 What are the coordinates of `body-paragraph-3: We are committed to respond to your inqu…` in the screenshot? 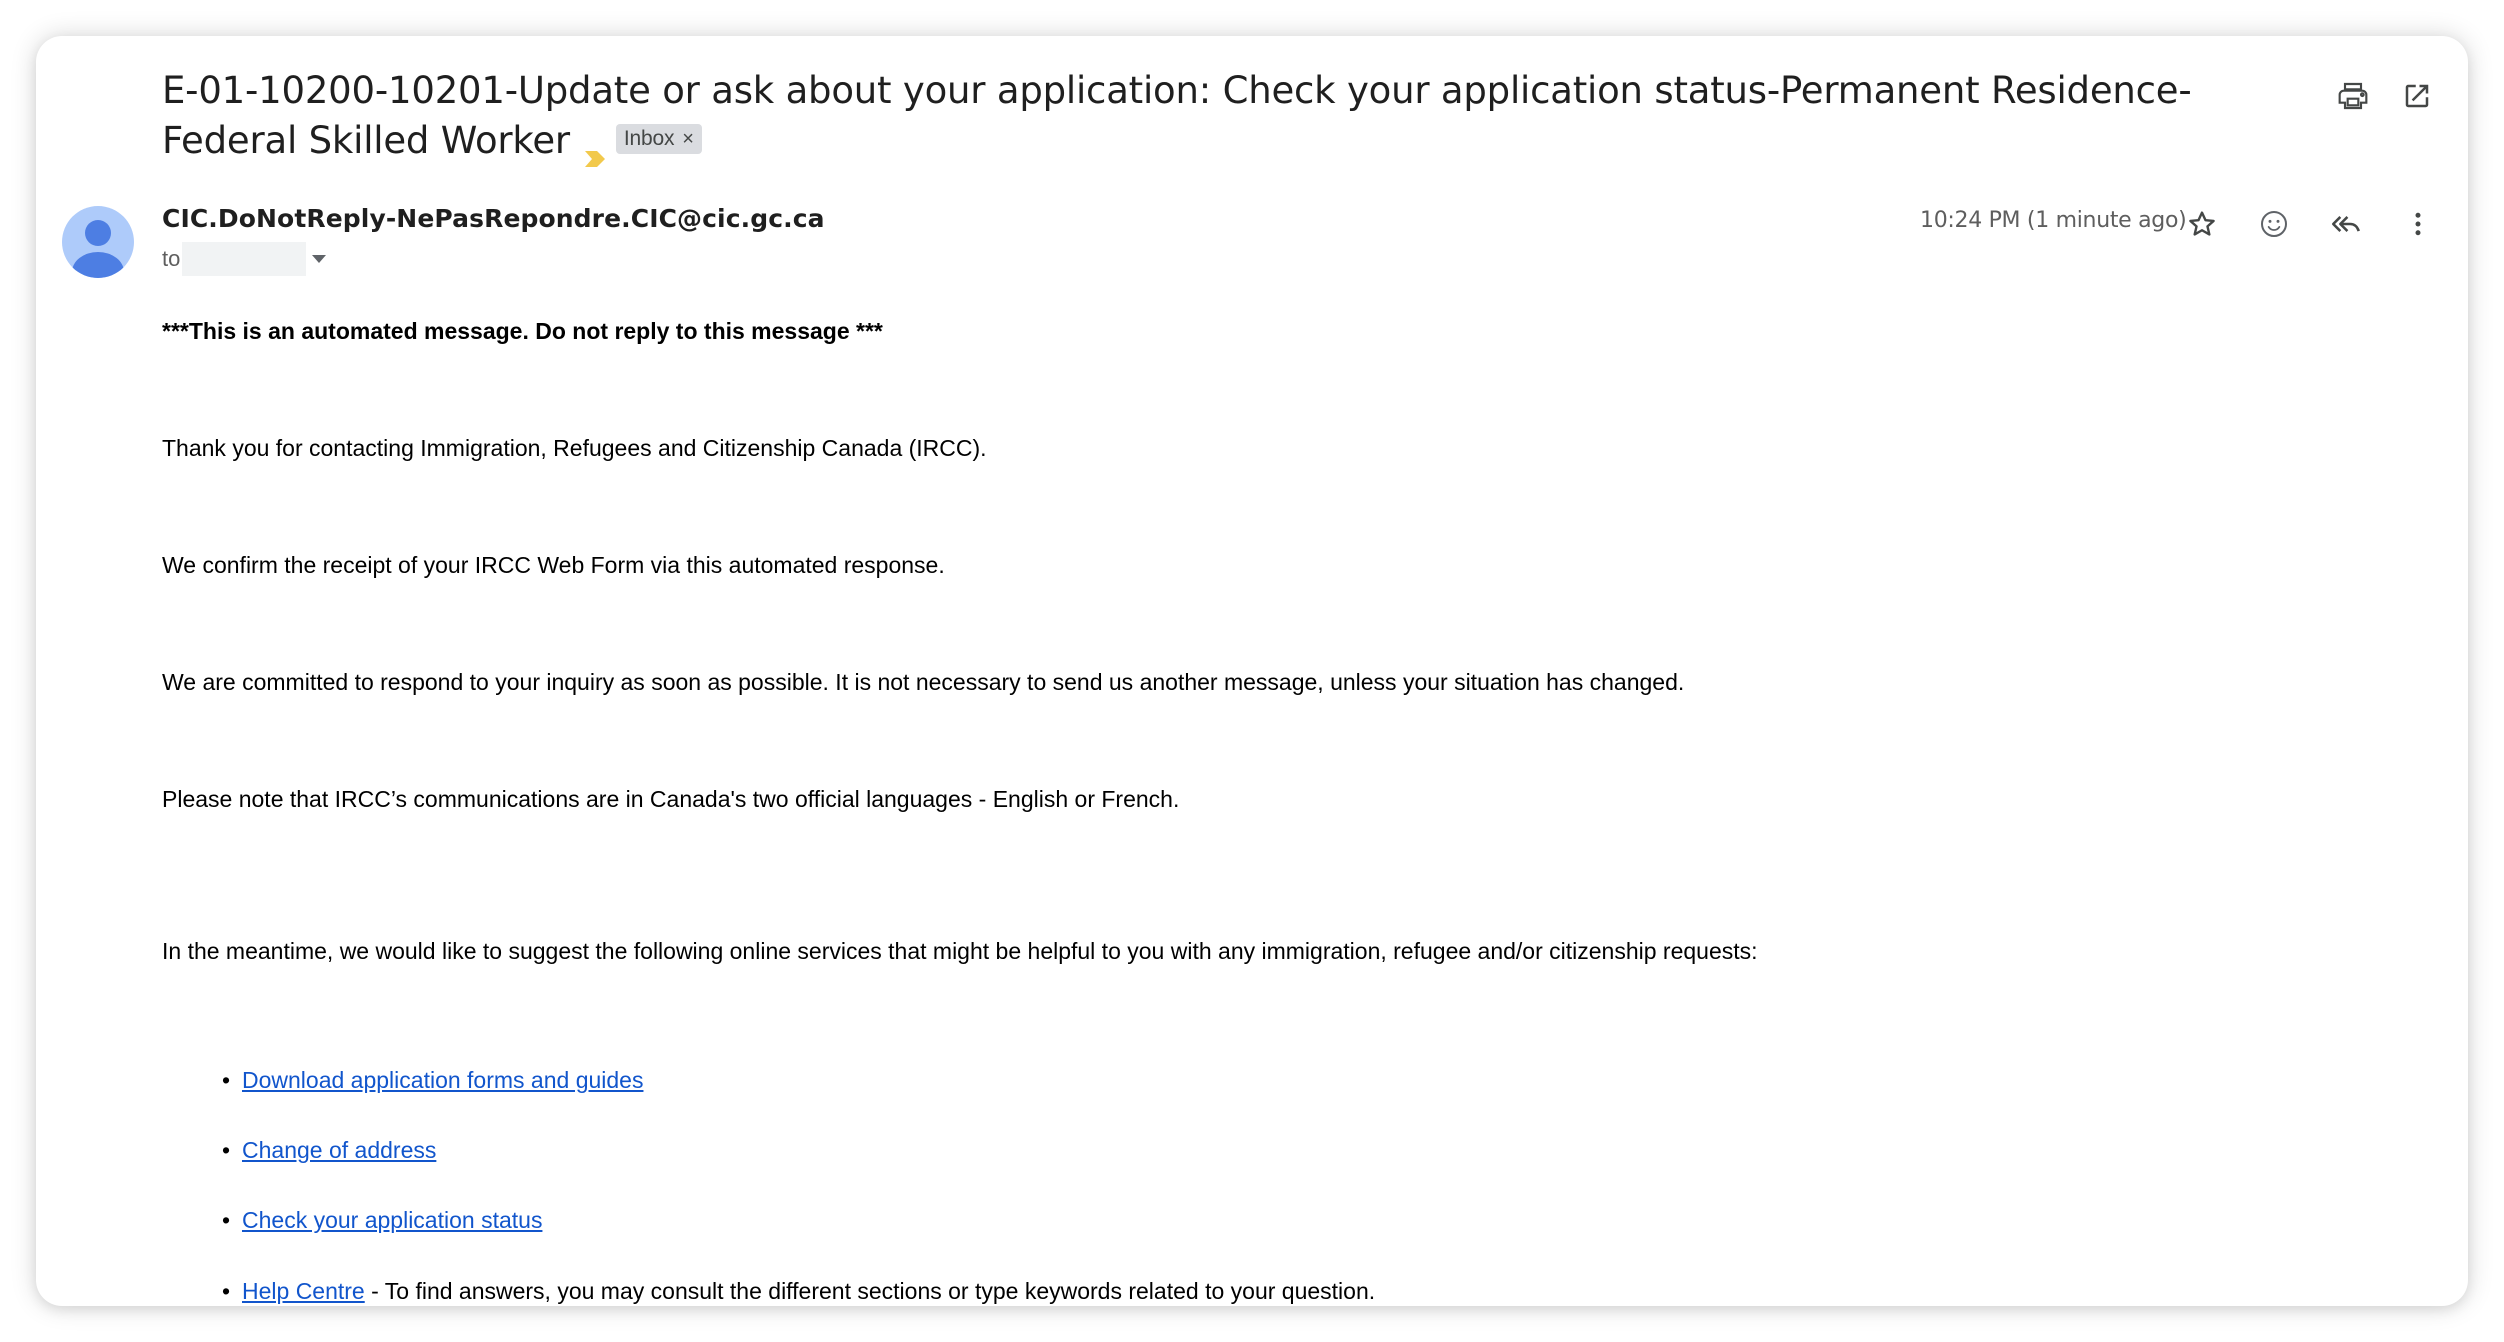 It's located at (923, 682).